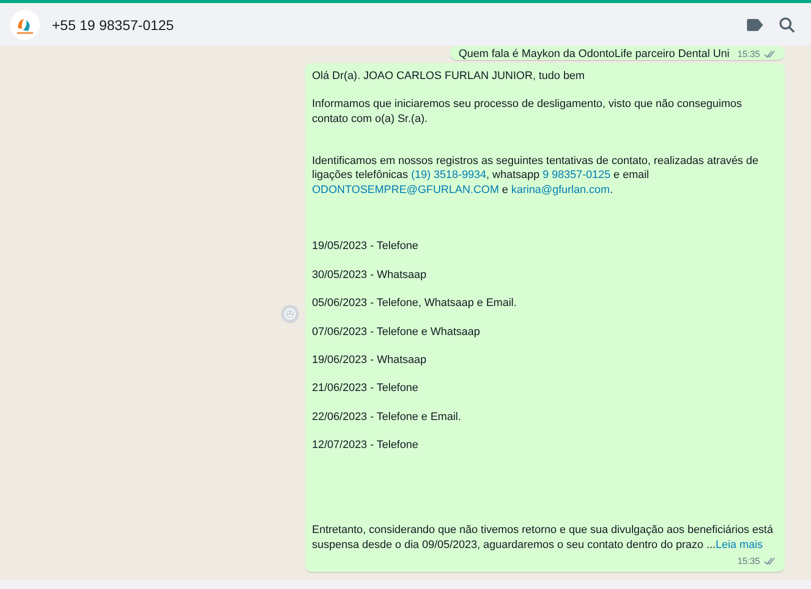  I want to click on message-text: Entretanto, considerando que não tivemos retorno e que sua divulgação aos beneficiários está suspensa desde o dia 09/05/2023, aguardaremos o seu contato dentro do prazo ...Leia mais, so click(543, 537).